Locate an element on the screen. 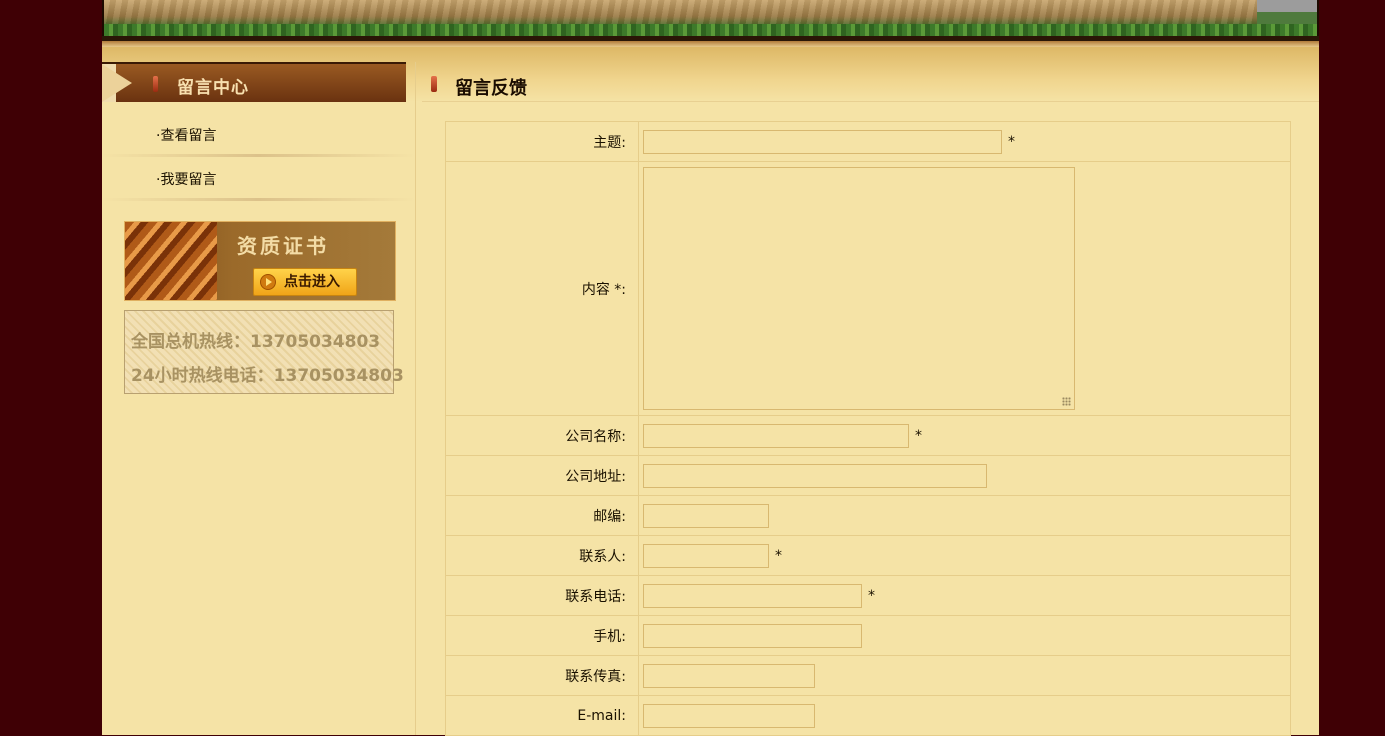 The height and width of the screenshot is (736, 1385). hotline-line-1: 全国总机热线：13705034803 is located at coordinates (256, 342).